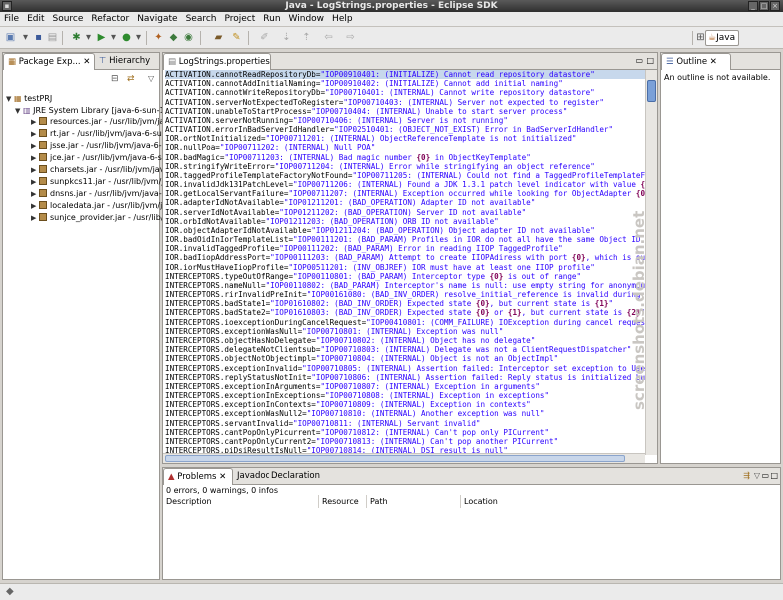  I want to click on menu-edit: Edit, so click(35, 19).